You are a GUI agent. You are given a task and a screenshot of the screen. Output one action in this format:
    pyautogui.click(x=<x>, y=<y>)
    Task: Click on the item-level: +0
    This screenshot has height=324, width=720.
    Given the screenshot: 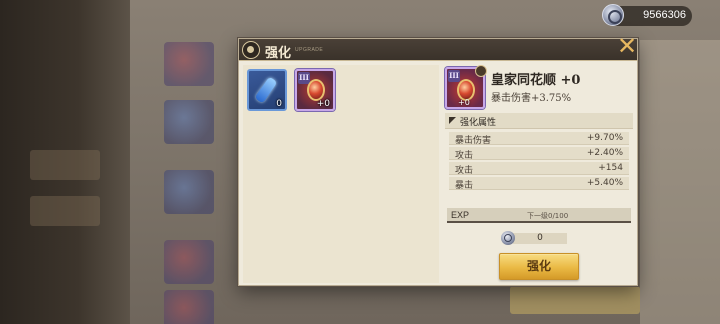 What is the action you would take?
    pyautogui.click(x=464, y=102)
    